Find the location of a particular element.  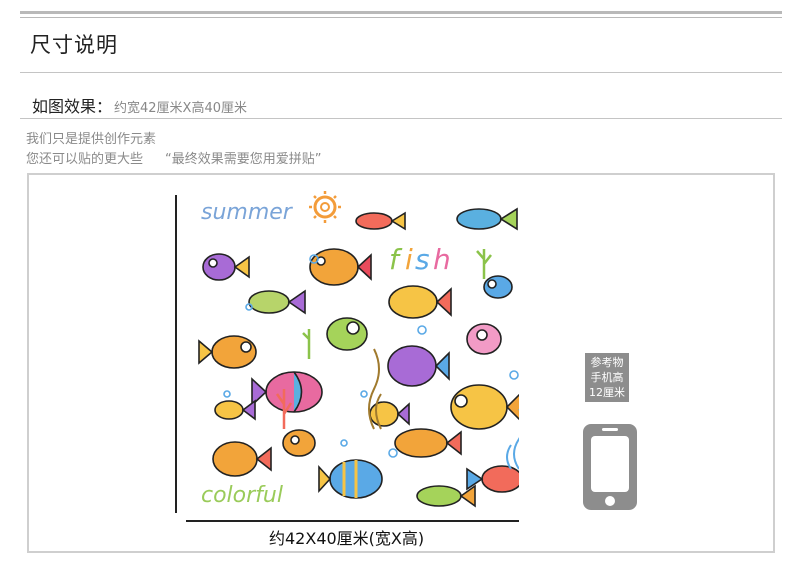

note-line-1: 我们只是提供创作元素 is located at coordinates (91, 139).